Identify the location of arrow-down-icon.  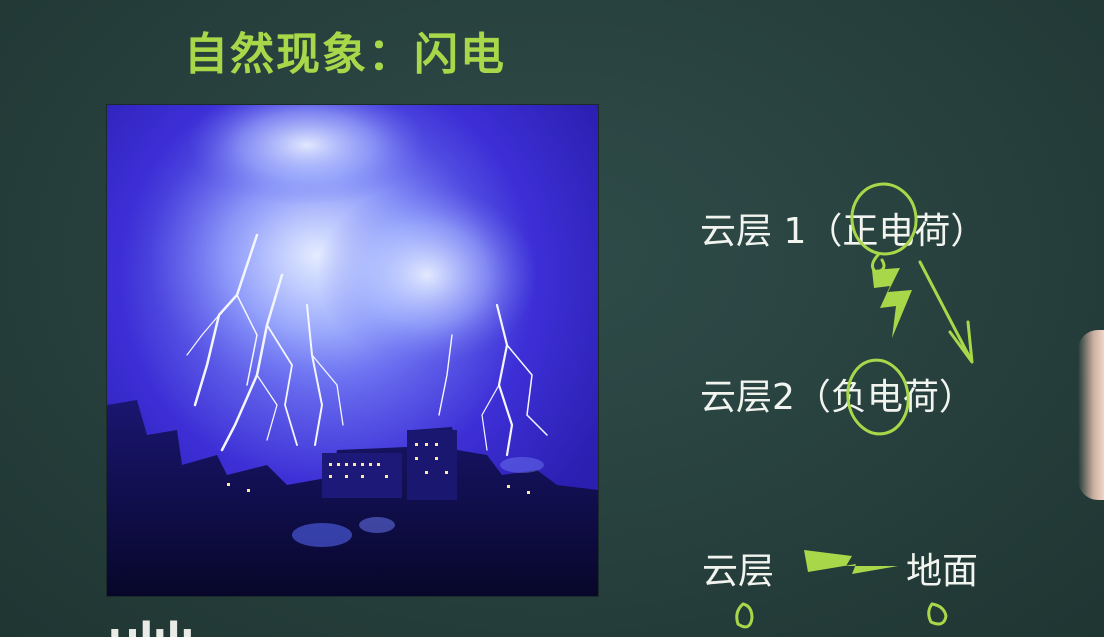
(945, 310).